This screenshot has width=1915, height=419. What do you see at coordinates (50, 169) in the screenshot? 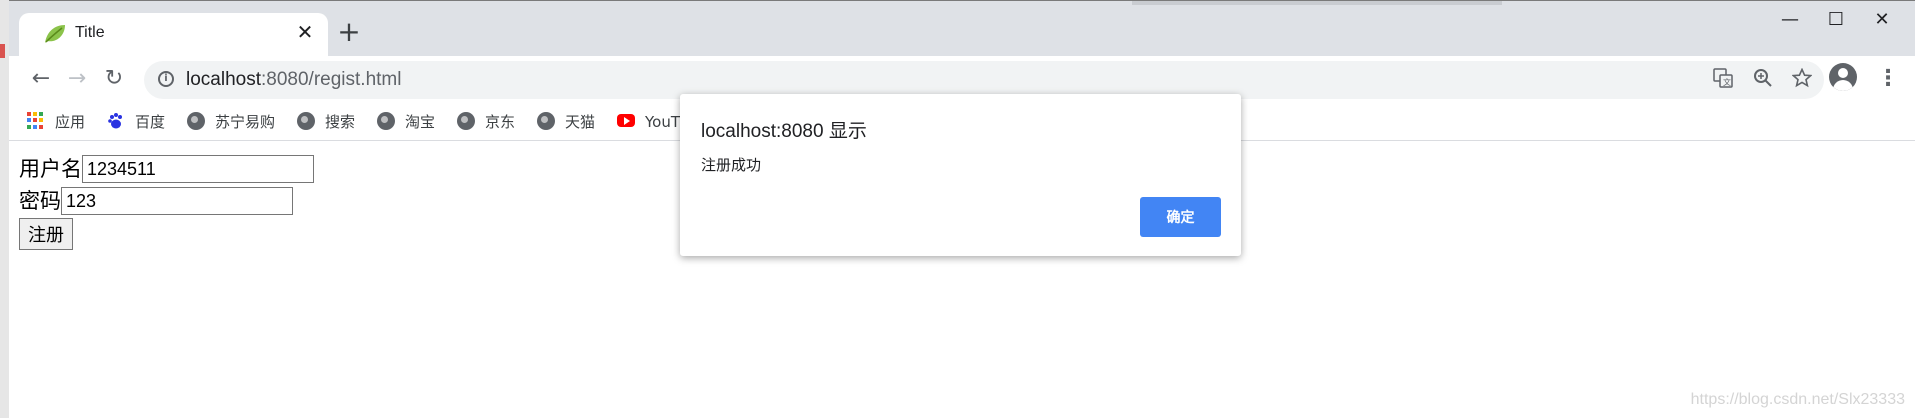
I see `username-label: 用户名` at bounding box center [50, 169].